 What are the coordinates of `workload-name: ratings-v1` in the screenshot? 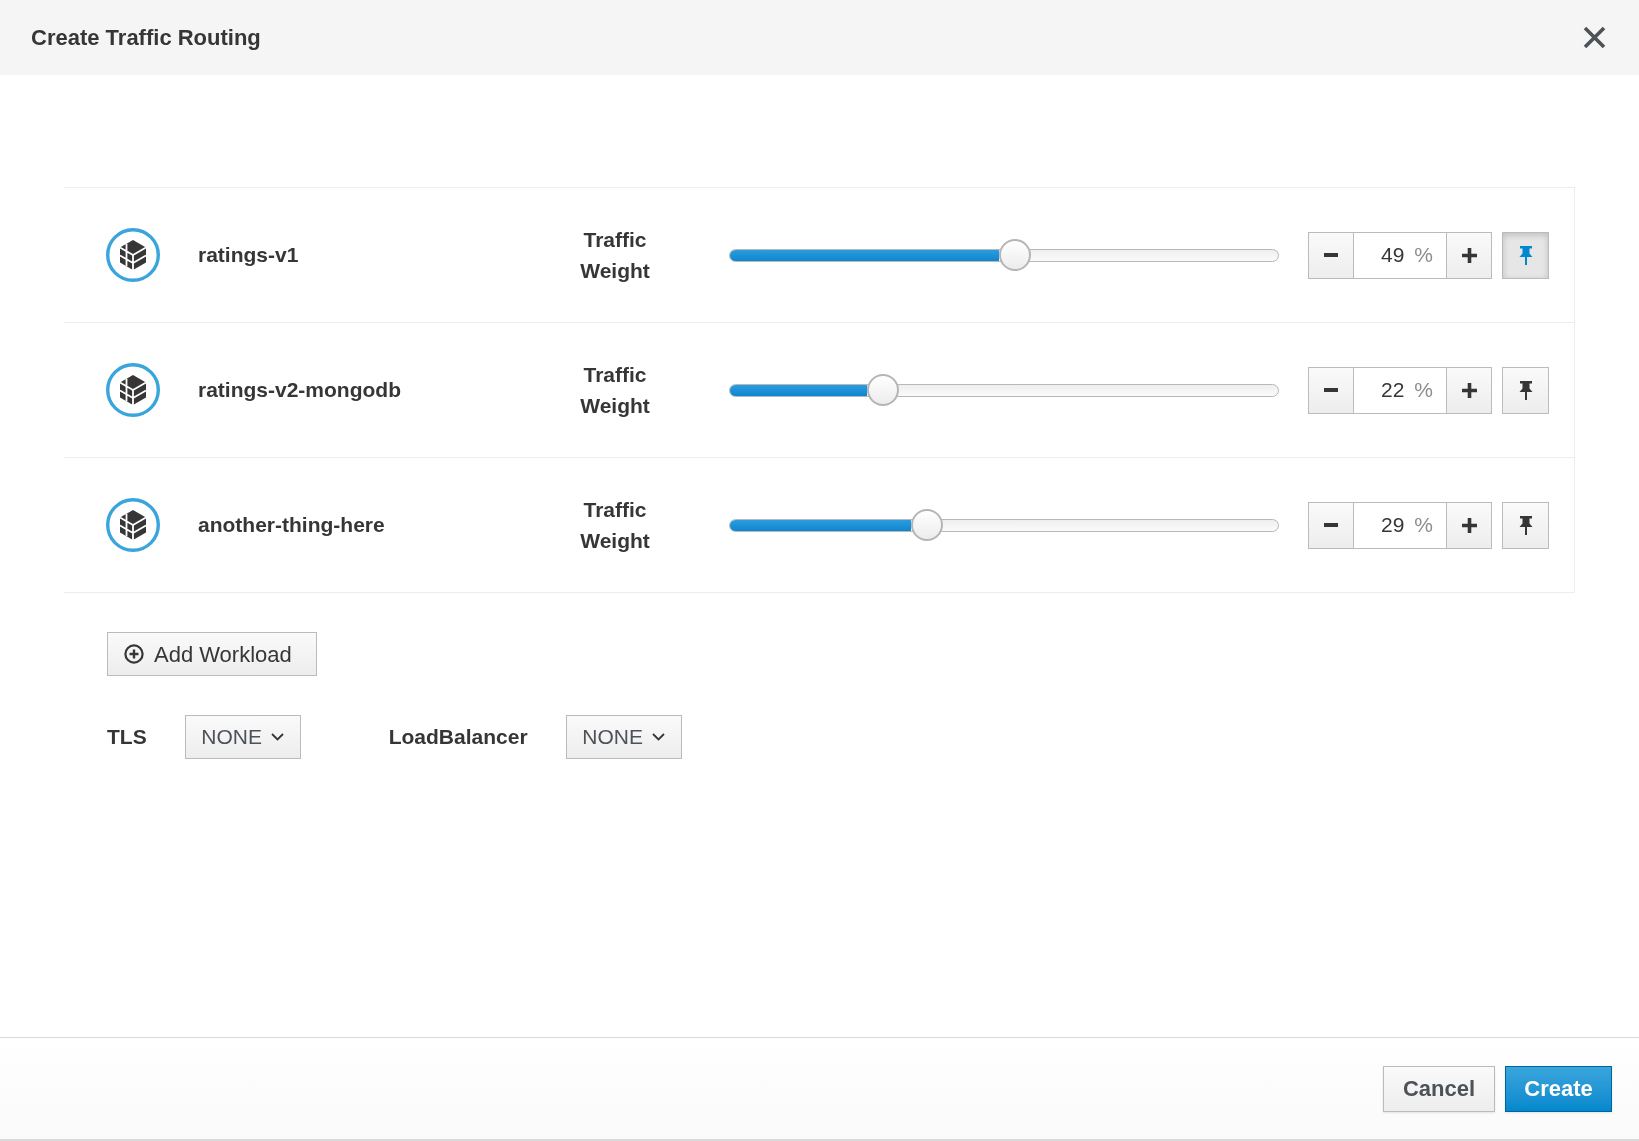 It's located at (249, 255).